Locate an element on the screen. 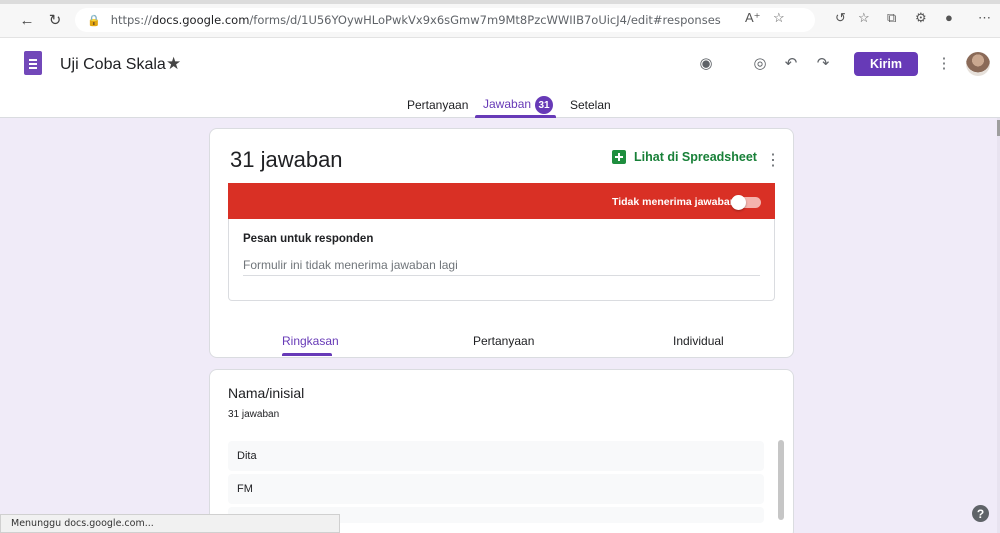 The height and width of the screenshot is (533, 1000). tab-settings: Setelan is located at coordinates (590, 105).